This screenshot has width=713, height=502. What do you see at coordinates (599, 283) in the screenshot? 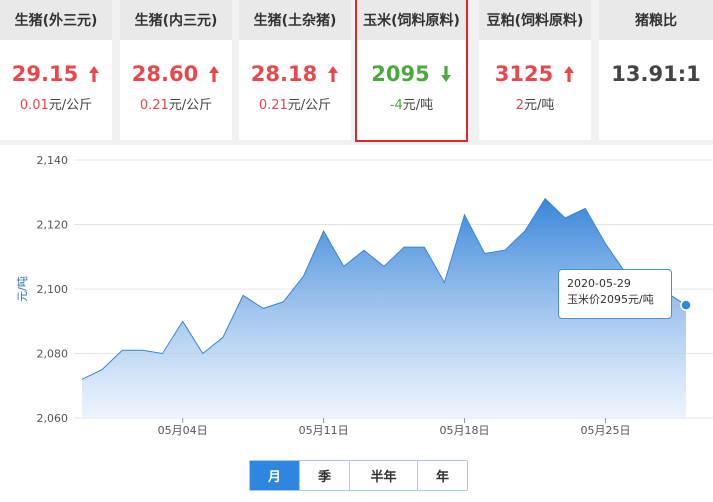
I see `tooltip-date: 2020-05-29` at bounding box center [599, 283].